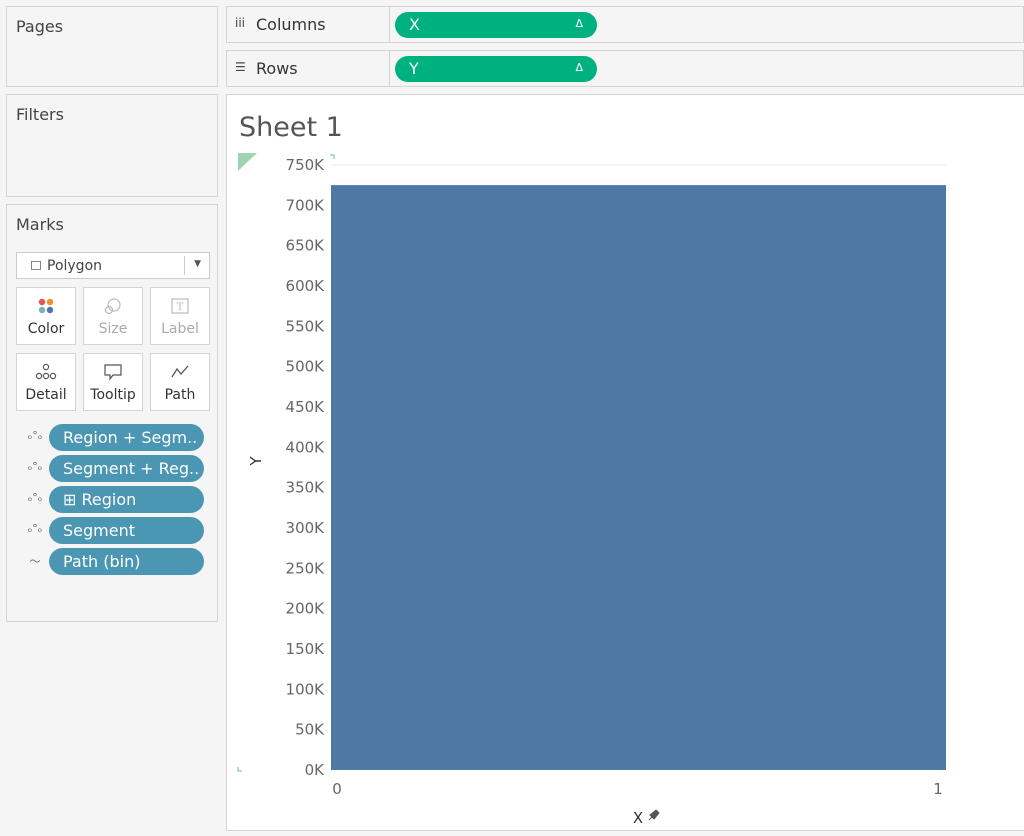 The height and width of the screenshot is (836, 1024). I want to click on rows-shelf: ☰ Rows Y Δ, so click(625, 68).